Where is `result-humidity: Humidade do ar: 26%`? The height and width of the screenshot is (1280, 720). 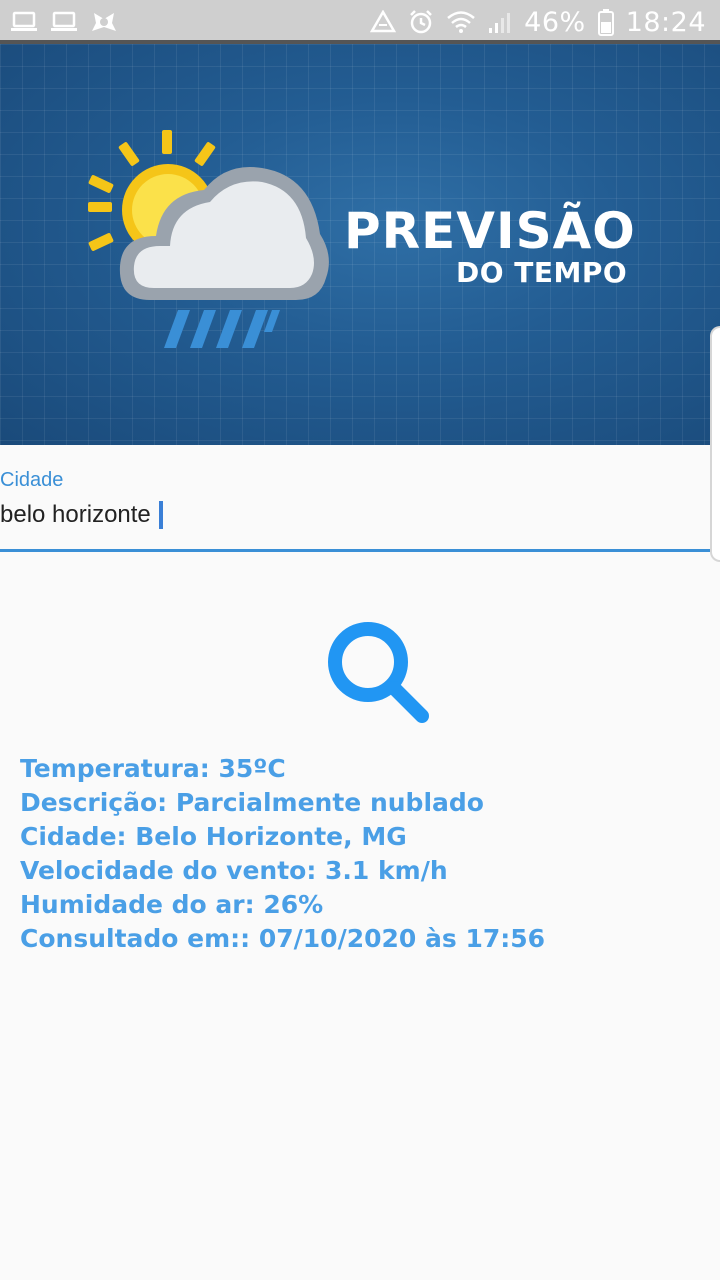 result-humidity: Humidade do ar: 26% is located at coordinates (172, 904).